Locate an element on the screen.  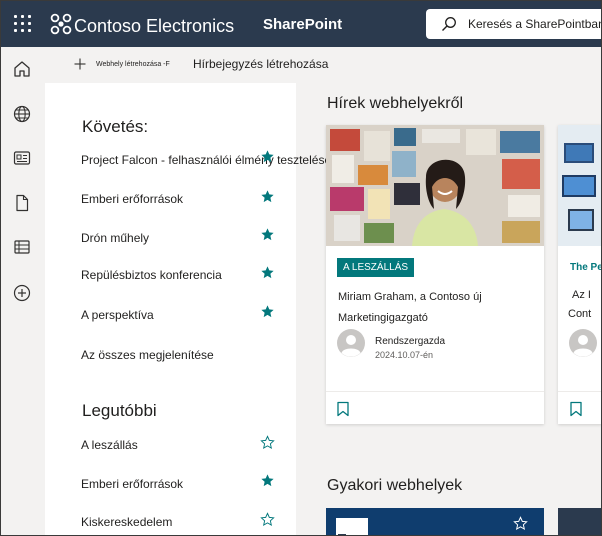
author-name: Rendszergazda is located at coordinates (410, 341).